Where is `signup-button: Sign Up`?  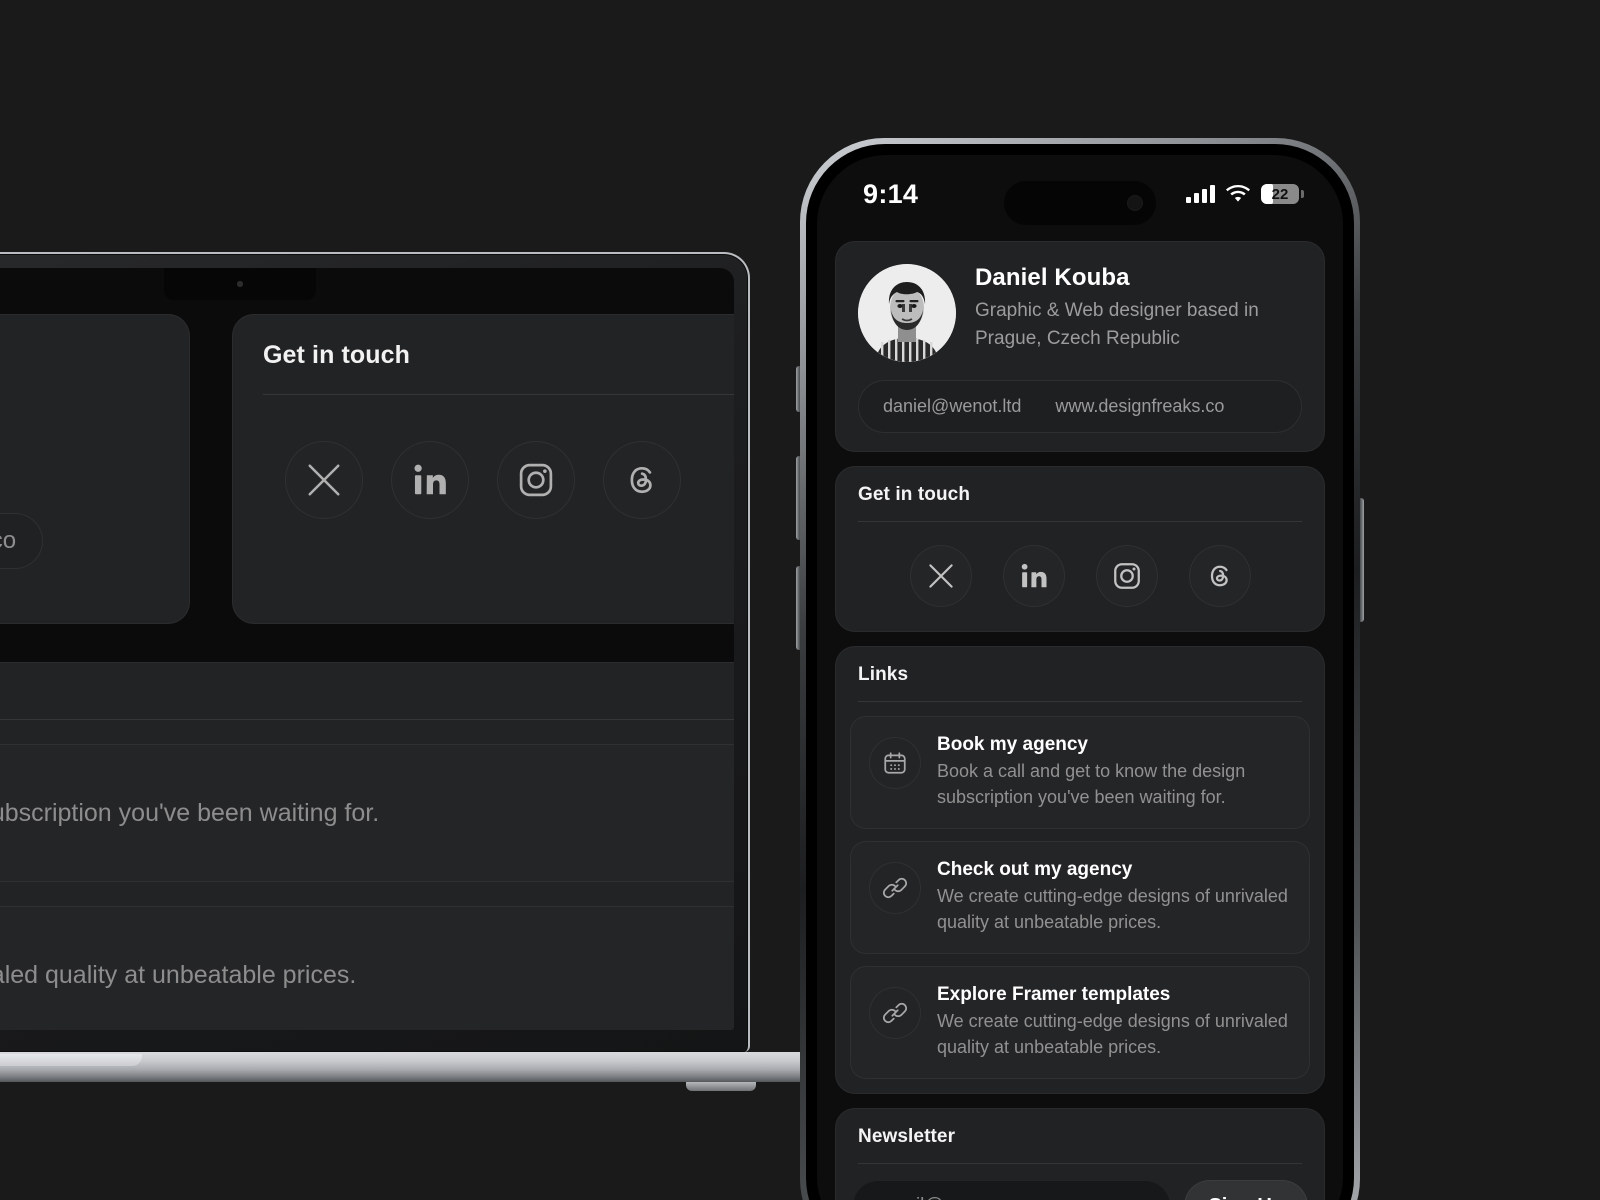
signup-button: Sign Up is located at coordinates (1246, 1190).